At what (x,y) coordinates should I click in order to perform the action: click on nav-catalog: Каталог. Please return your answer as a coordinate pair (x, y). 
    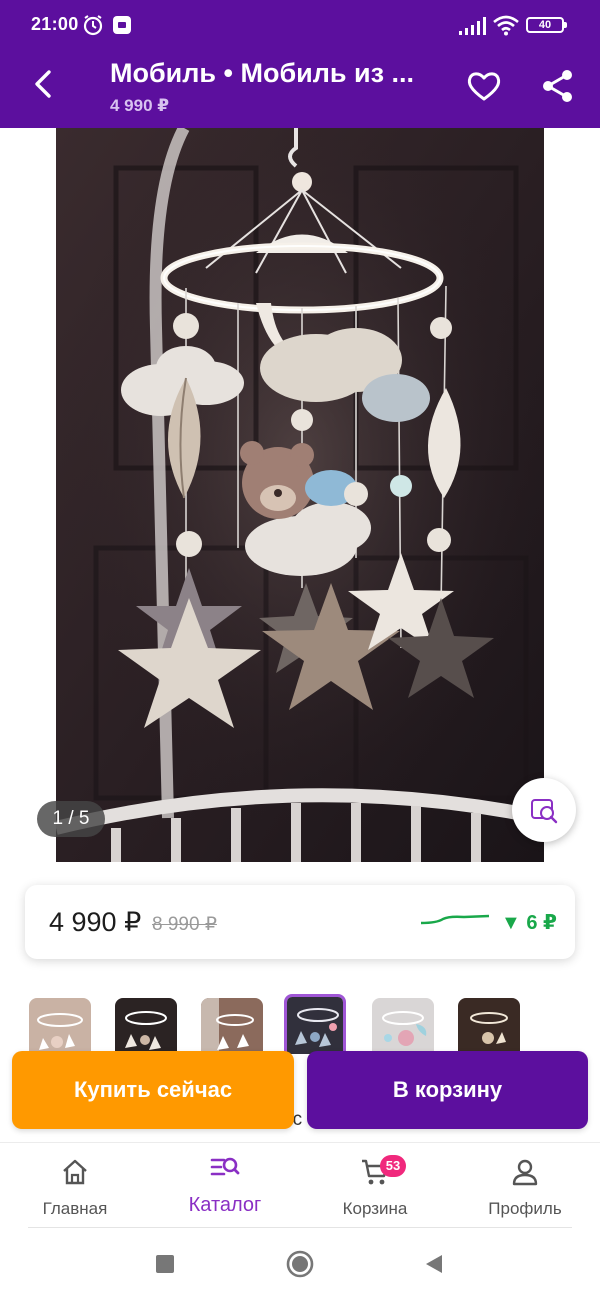
    Looking at the image, I should click on (225, 1186).